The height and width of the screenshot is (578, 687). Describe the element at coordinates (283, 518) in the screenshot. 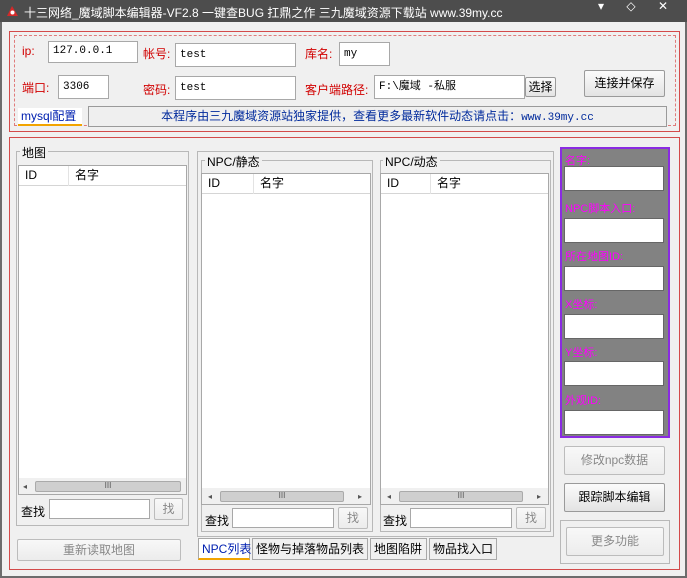

I see `npc-static-search-input` at that location.